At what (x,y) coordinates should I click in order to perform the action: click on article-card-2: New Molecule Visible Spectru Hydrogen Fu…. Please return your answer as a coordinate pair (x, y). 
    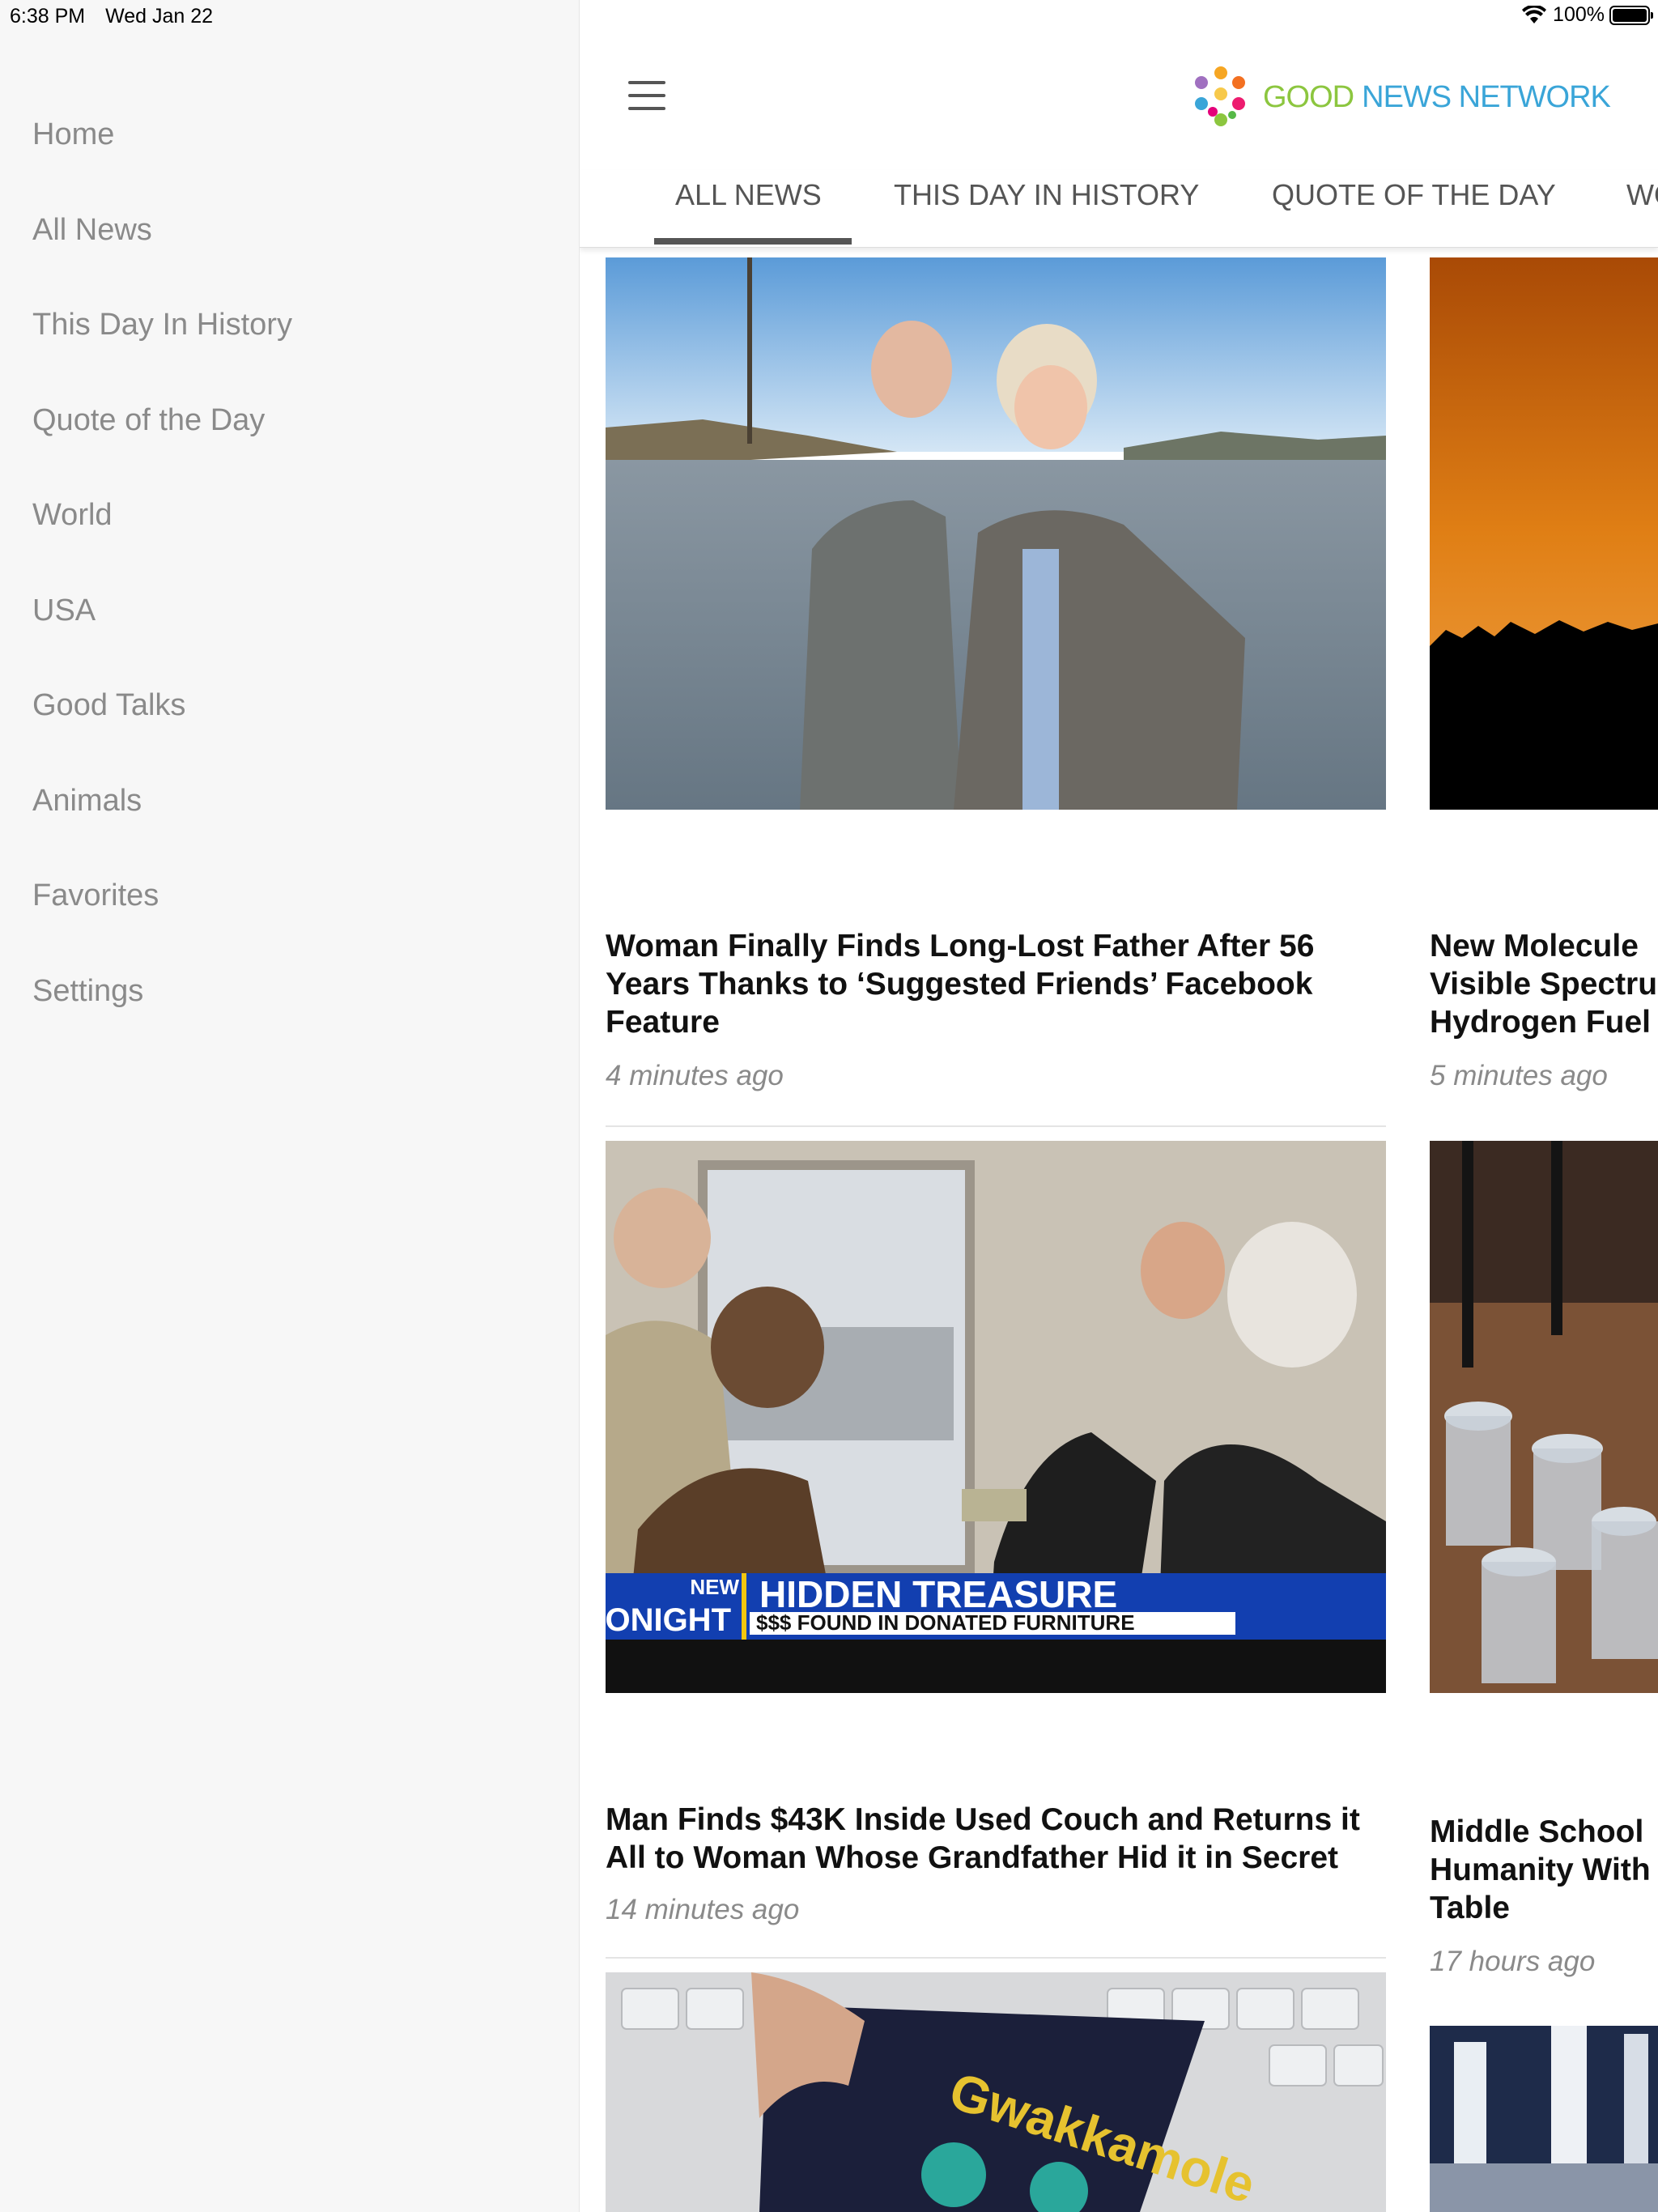
    Looking at the image, I should click on (1544, 693).